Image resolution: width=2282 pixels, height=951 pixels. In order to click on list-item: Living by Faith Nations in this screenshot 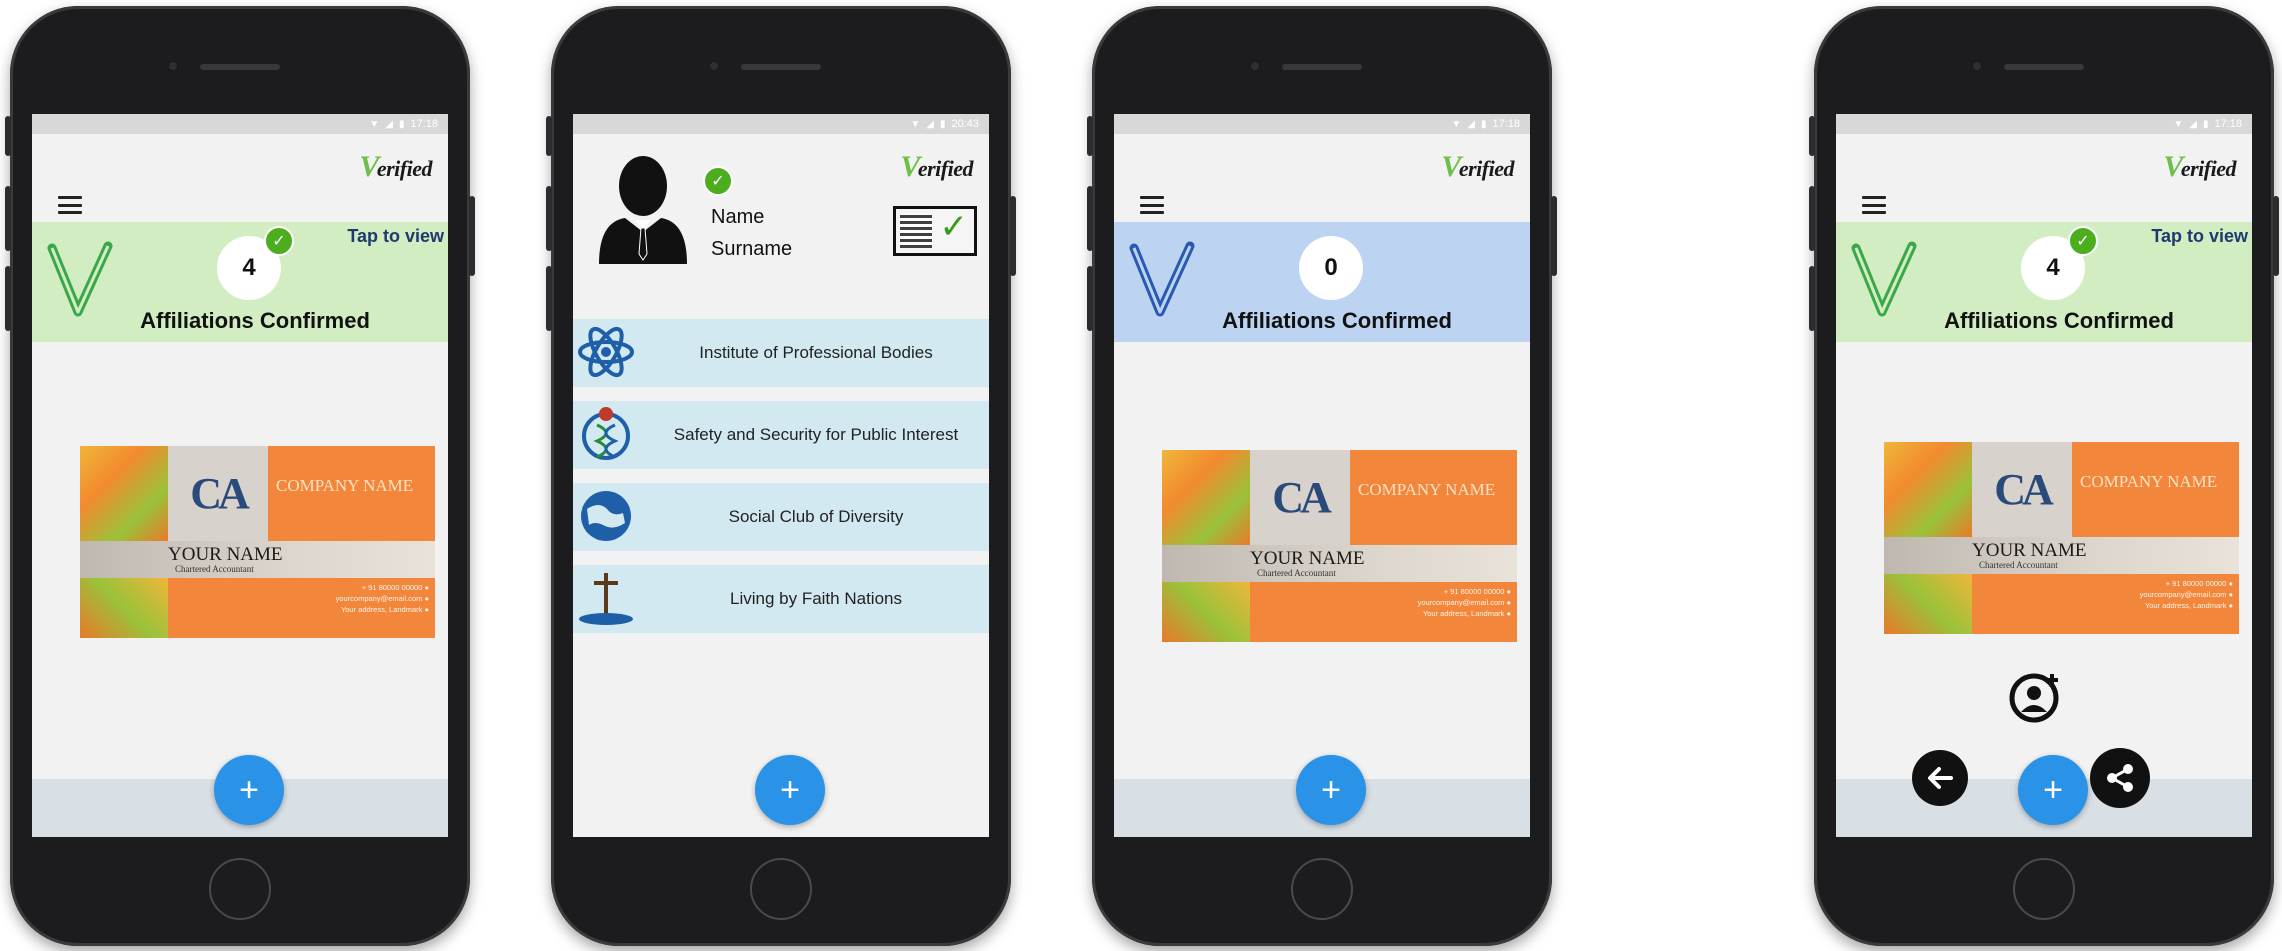, I will do `click(781, 599)`.